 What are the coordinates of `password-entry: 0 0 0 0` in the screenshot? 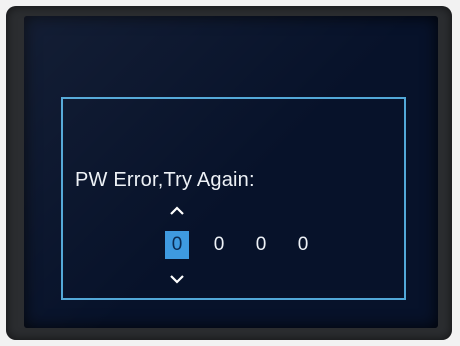 It's located at (249, 245).